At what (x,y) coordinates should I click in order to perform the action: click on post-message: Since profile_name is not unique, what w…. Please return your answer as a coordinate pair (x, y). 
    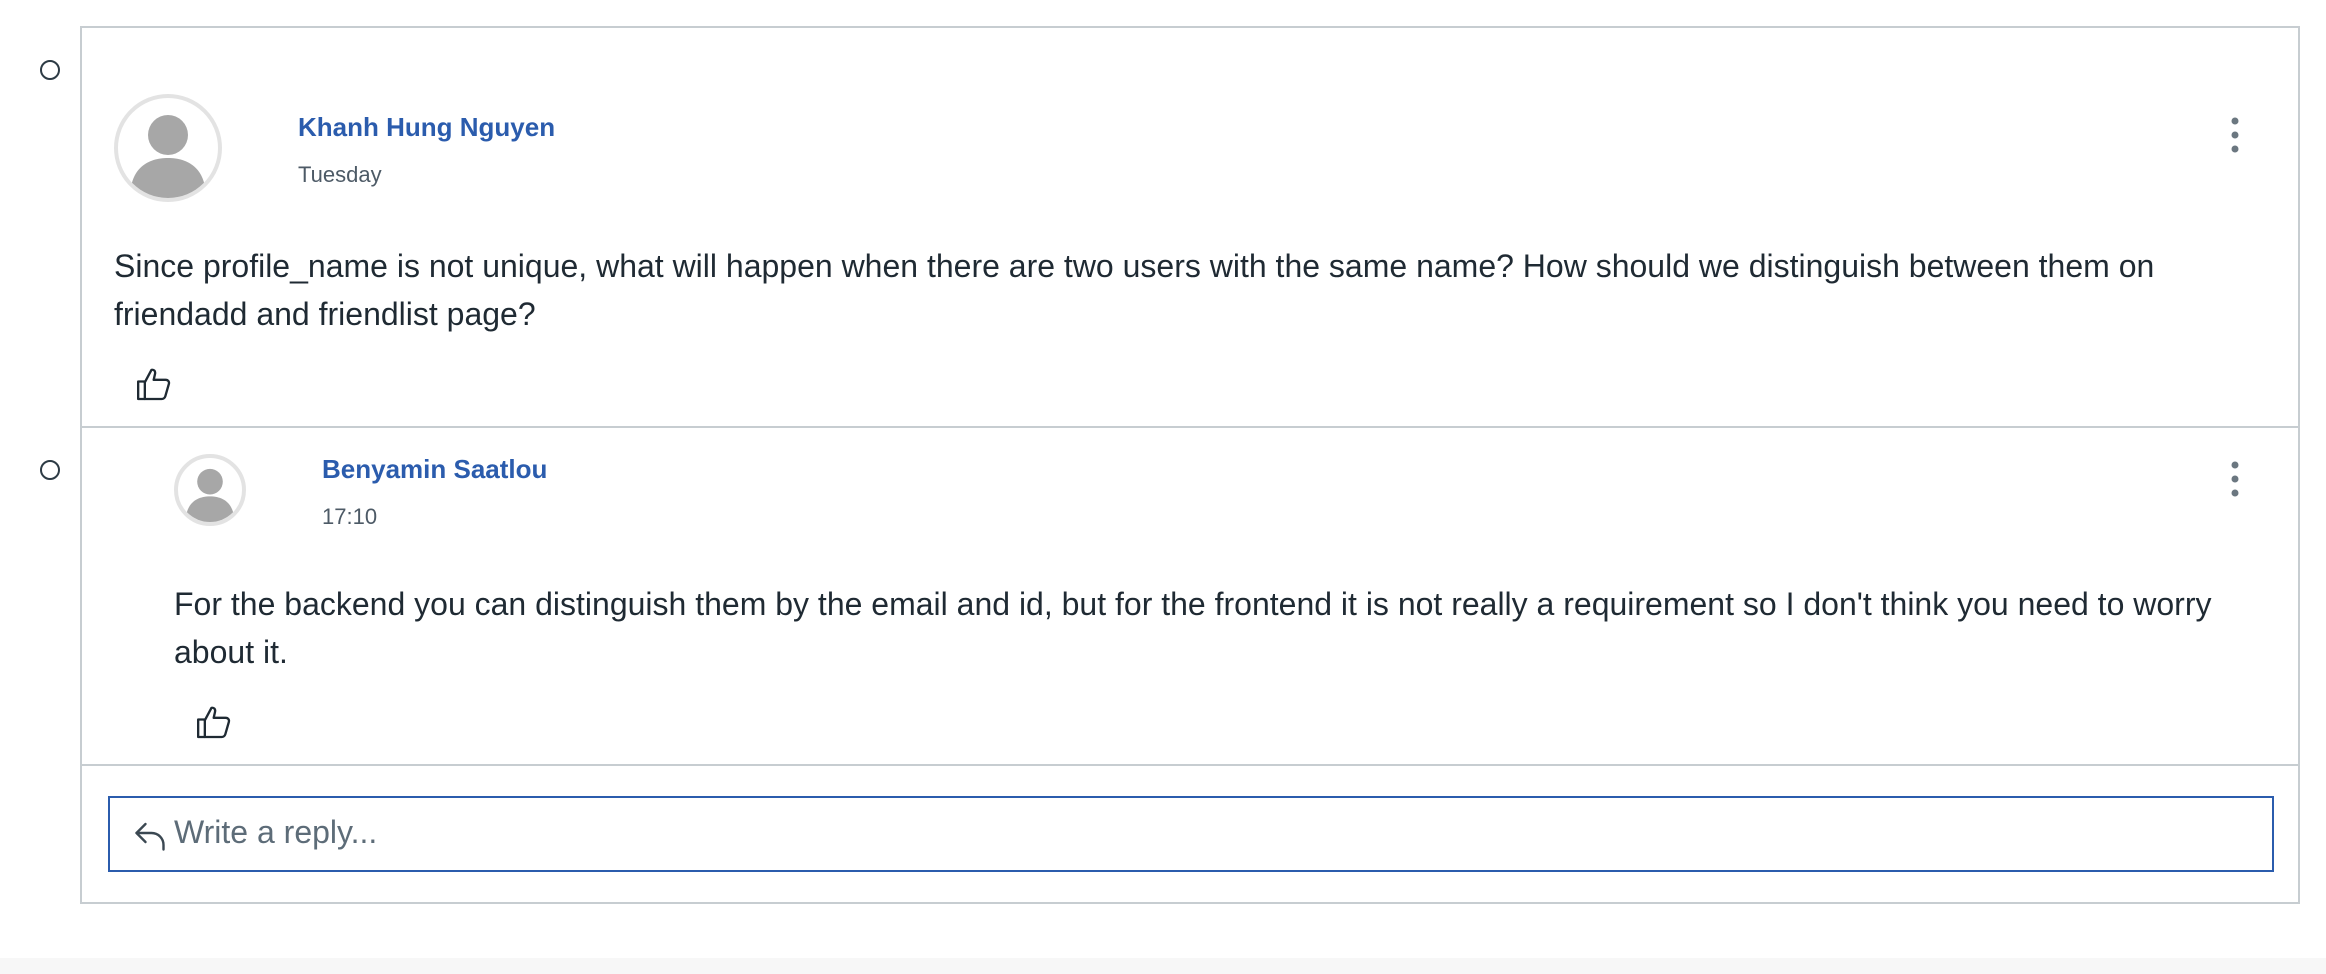
    Looking at the image, I should click on (1134, 290).